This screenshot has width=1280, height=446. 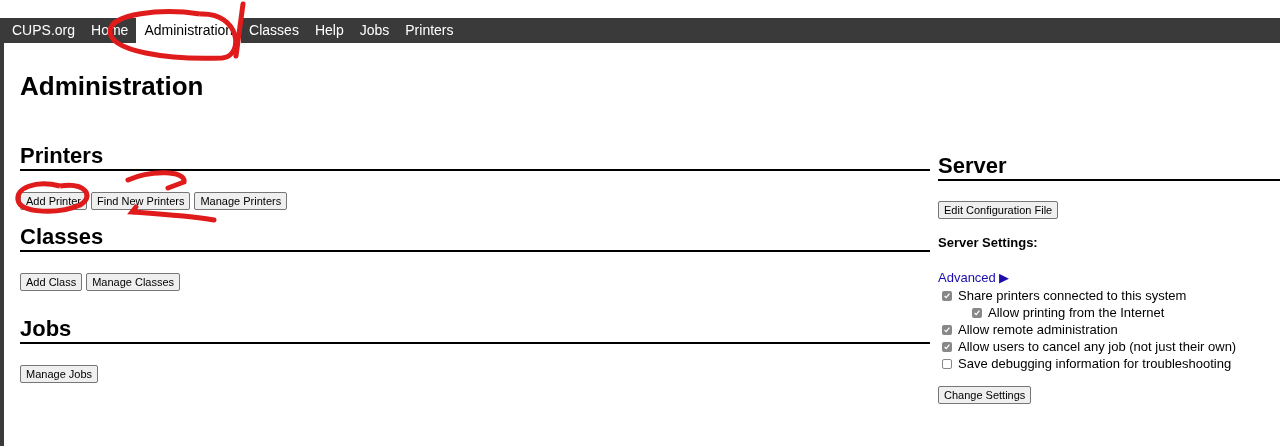 What do you see at coordinates (1097, 346) in the screenshot?
I see `checkbox-label: Allow users to cancel any job (not just their own)` at bounding box center [1097, 346].